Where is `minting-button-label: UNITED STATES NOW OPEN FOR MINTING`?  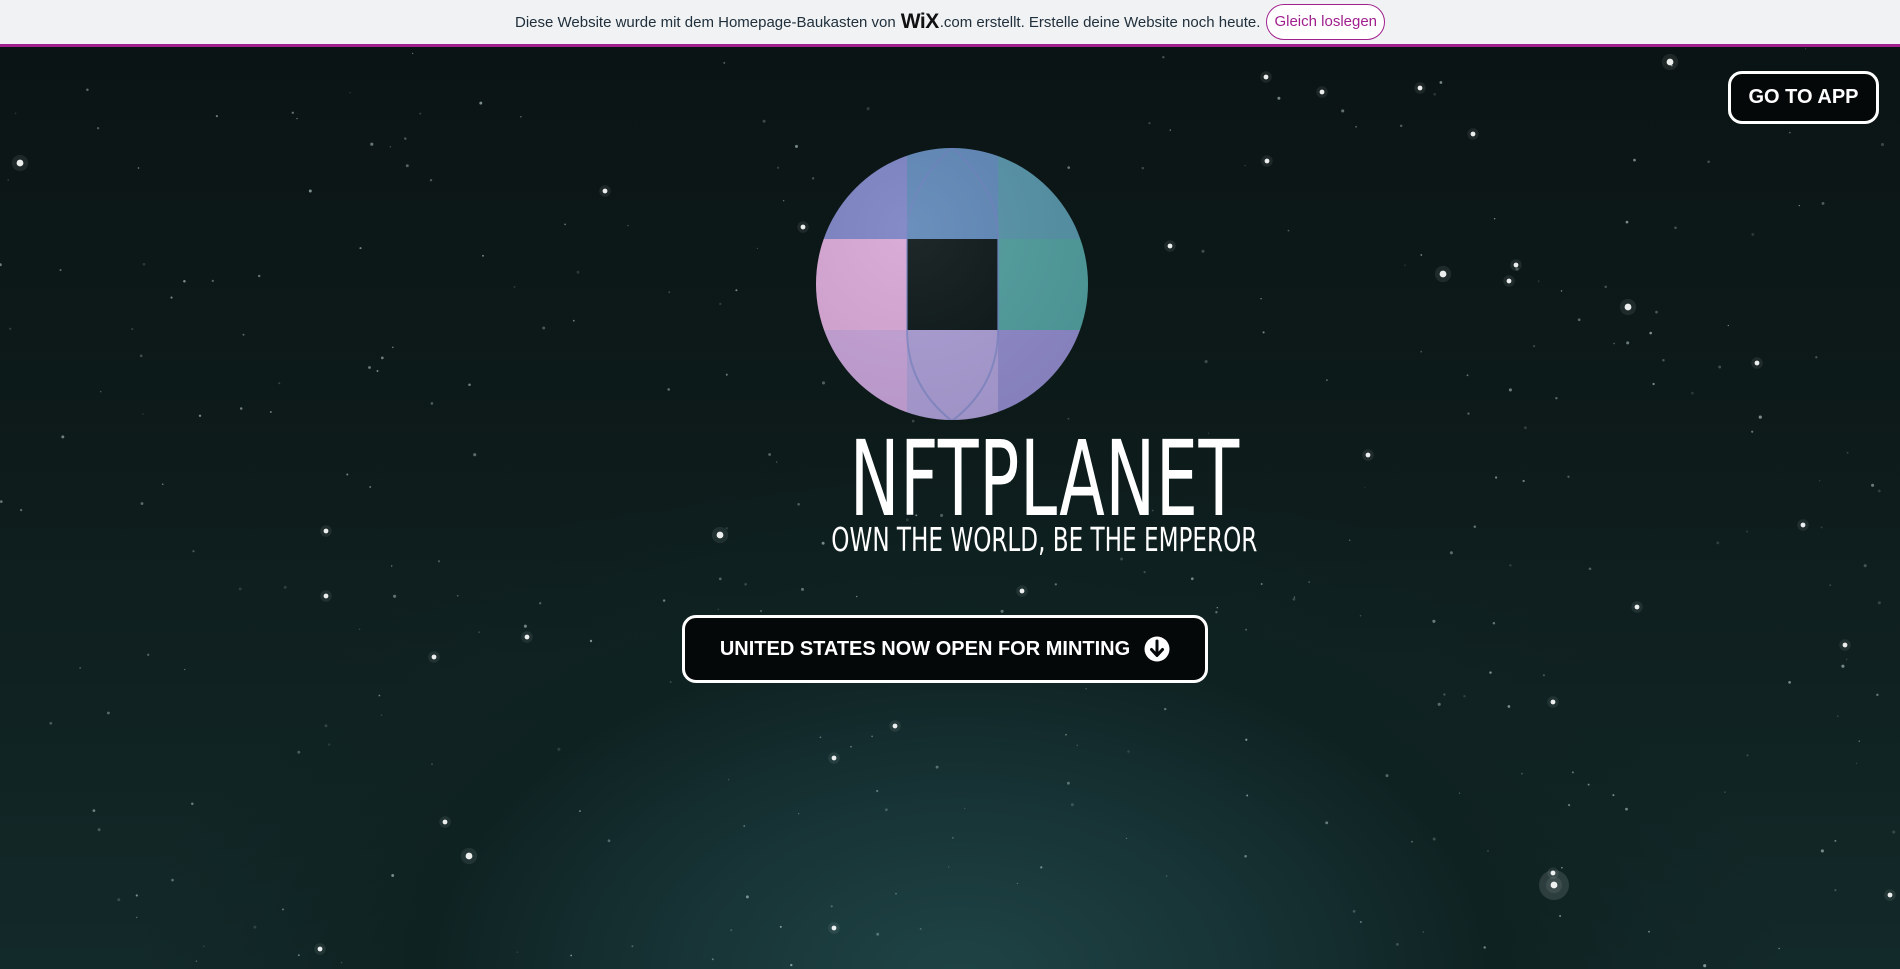
minting-button-label: UNITED STATES NOW OPEN FOR MINTING is located at coordinates (925, 648).